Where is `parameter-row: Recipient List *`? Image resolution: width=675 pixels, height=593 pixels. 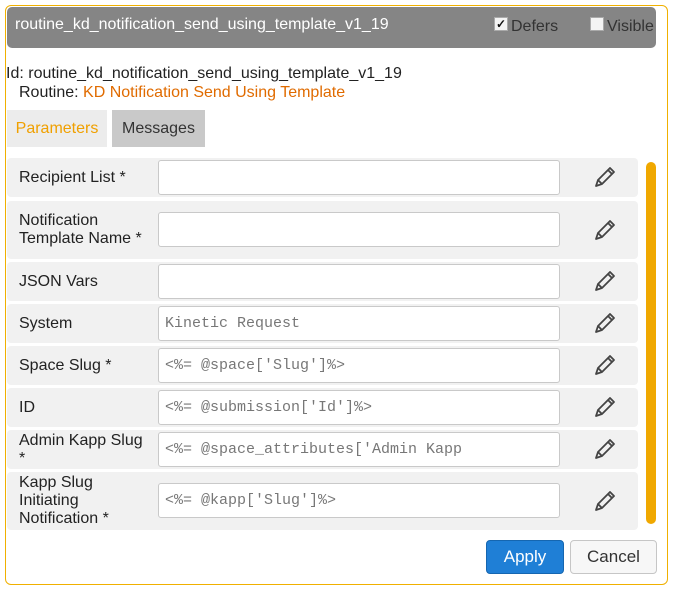 parameter-row: Recipient List * is located at coordinates (322, 177).